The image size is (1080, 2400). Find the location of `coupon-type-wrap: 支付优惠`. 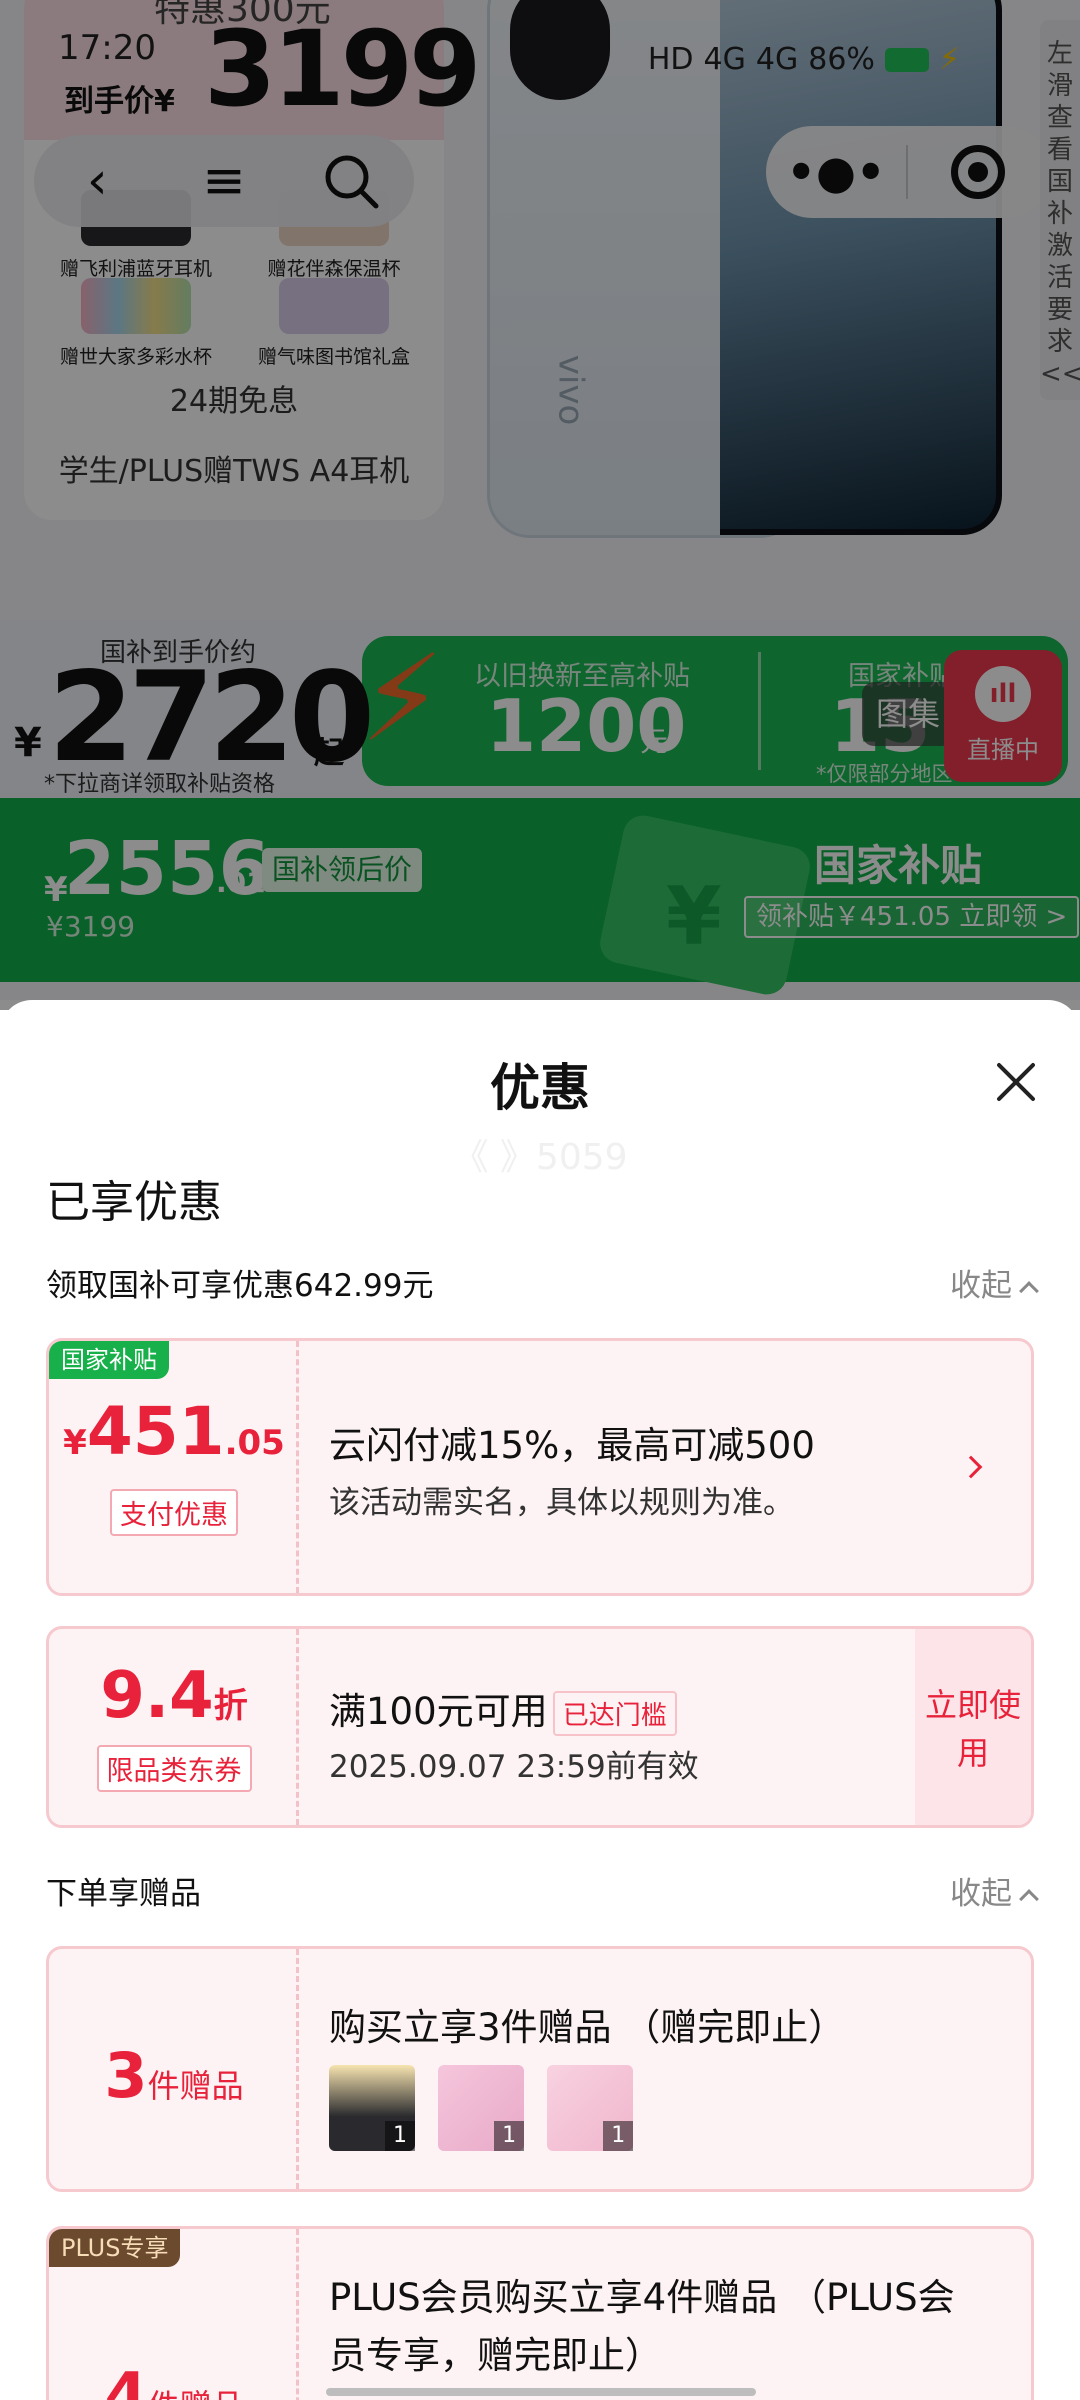

coupon-type-wrap: 支付优惠 is located at coordinates (174, 1512).